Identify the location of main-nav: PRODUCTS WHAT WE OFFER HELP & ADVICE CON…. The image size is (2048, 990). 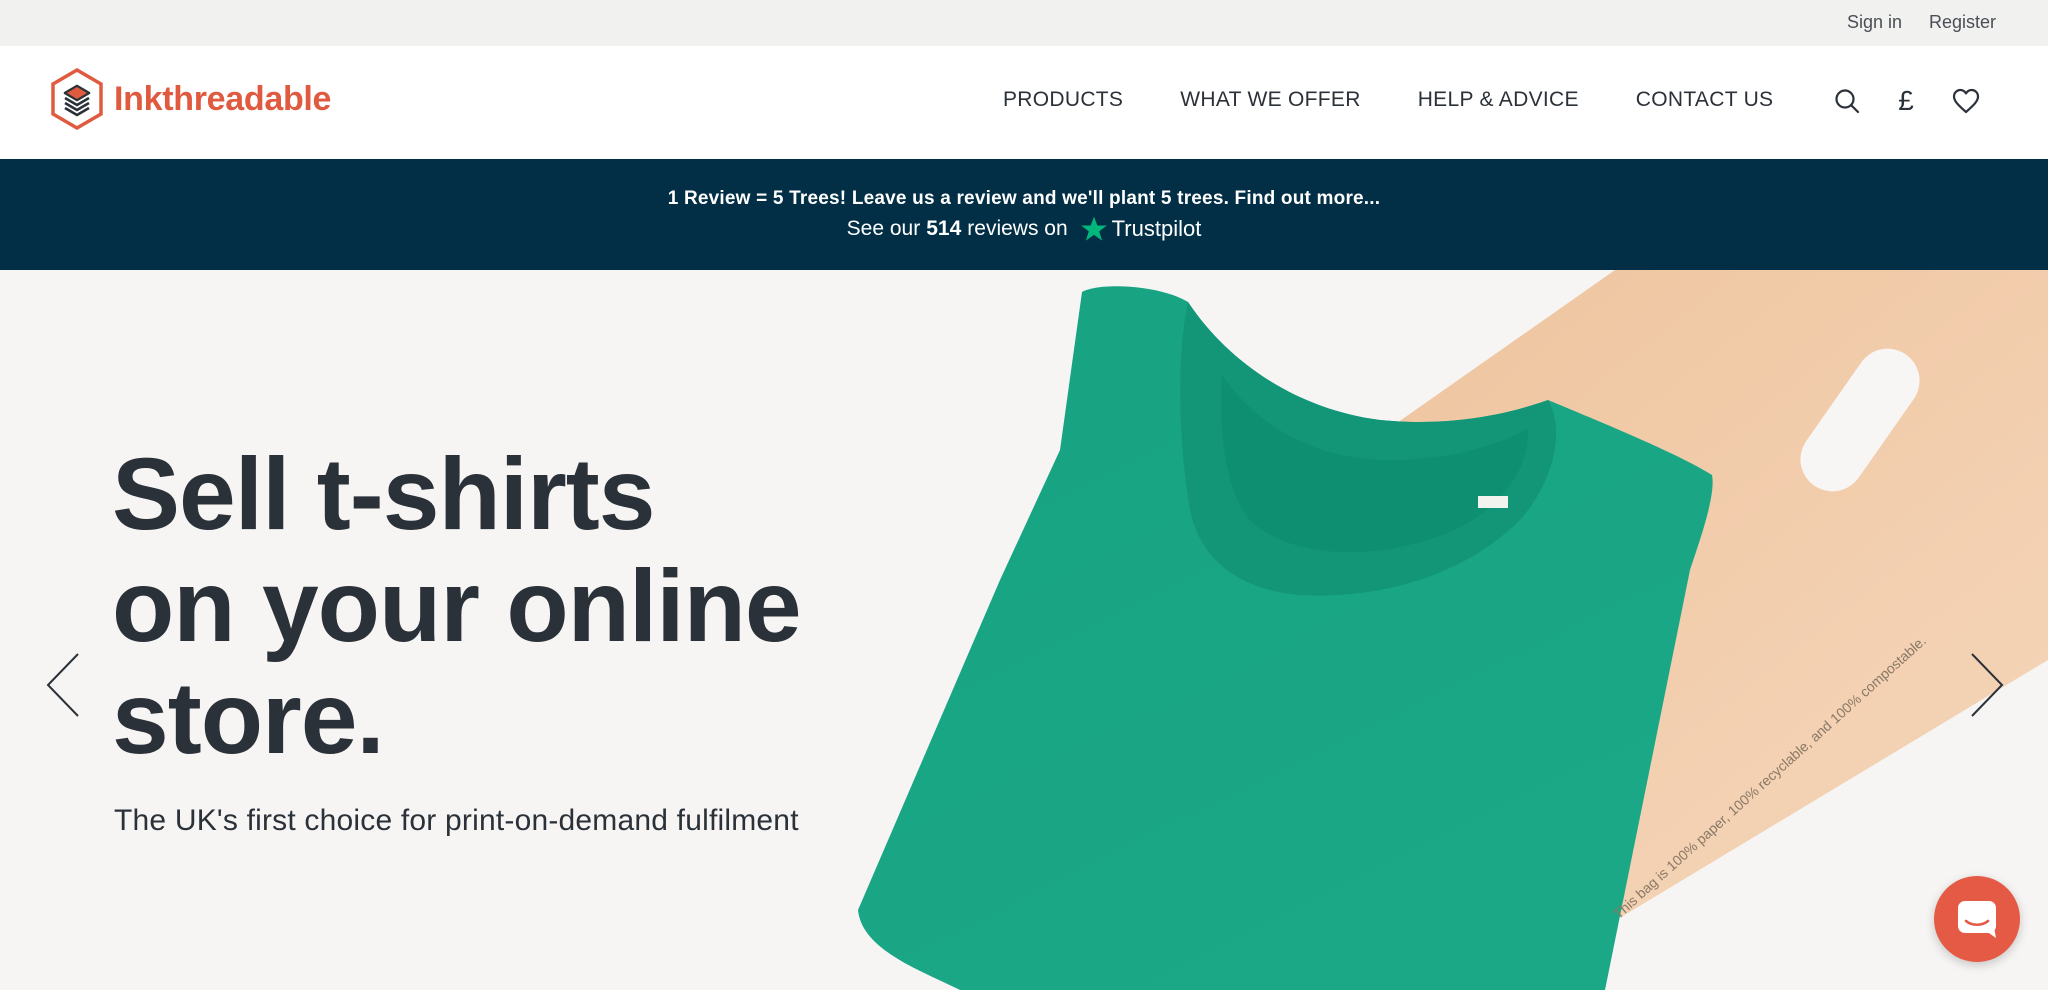
(1388, 100).